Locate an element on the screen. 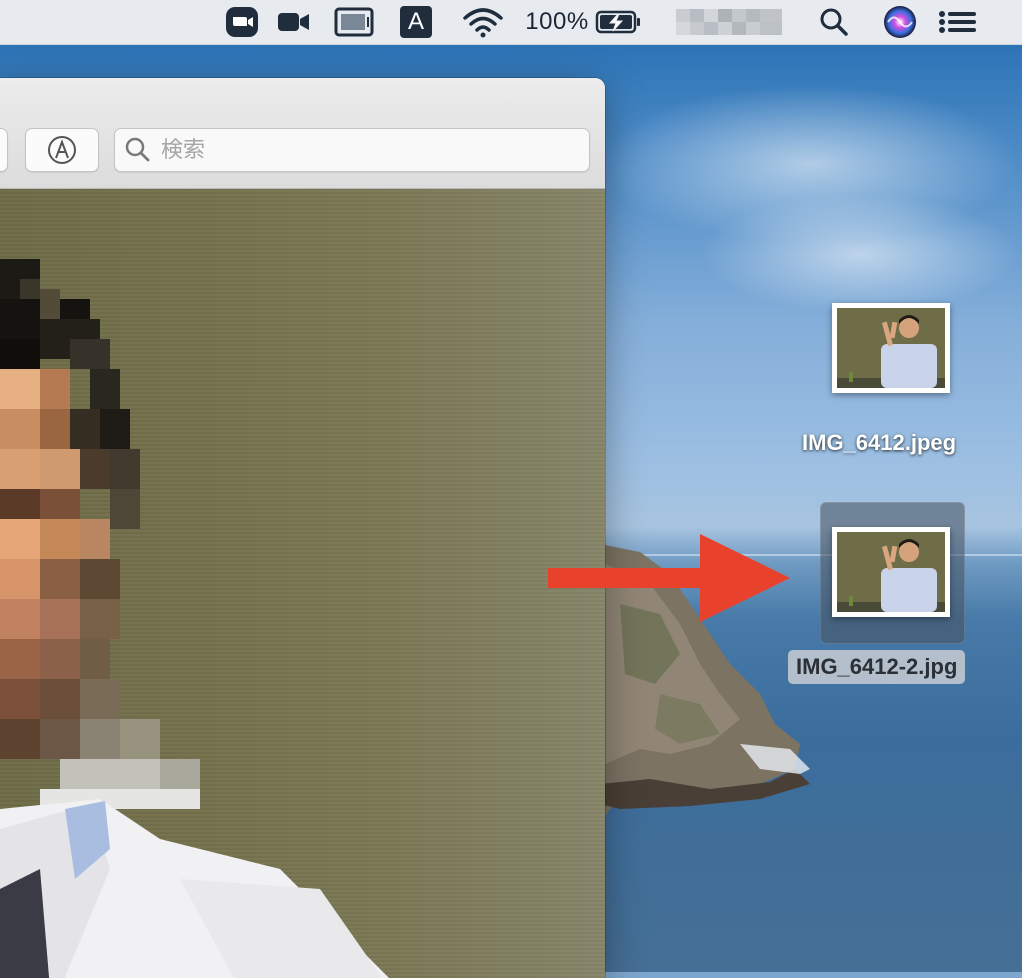 The image size is (1022, 978). menu-bar: A 100% is located at coordinates (511, 22).